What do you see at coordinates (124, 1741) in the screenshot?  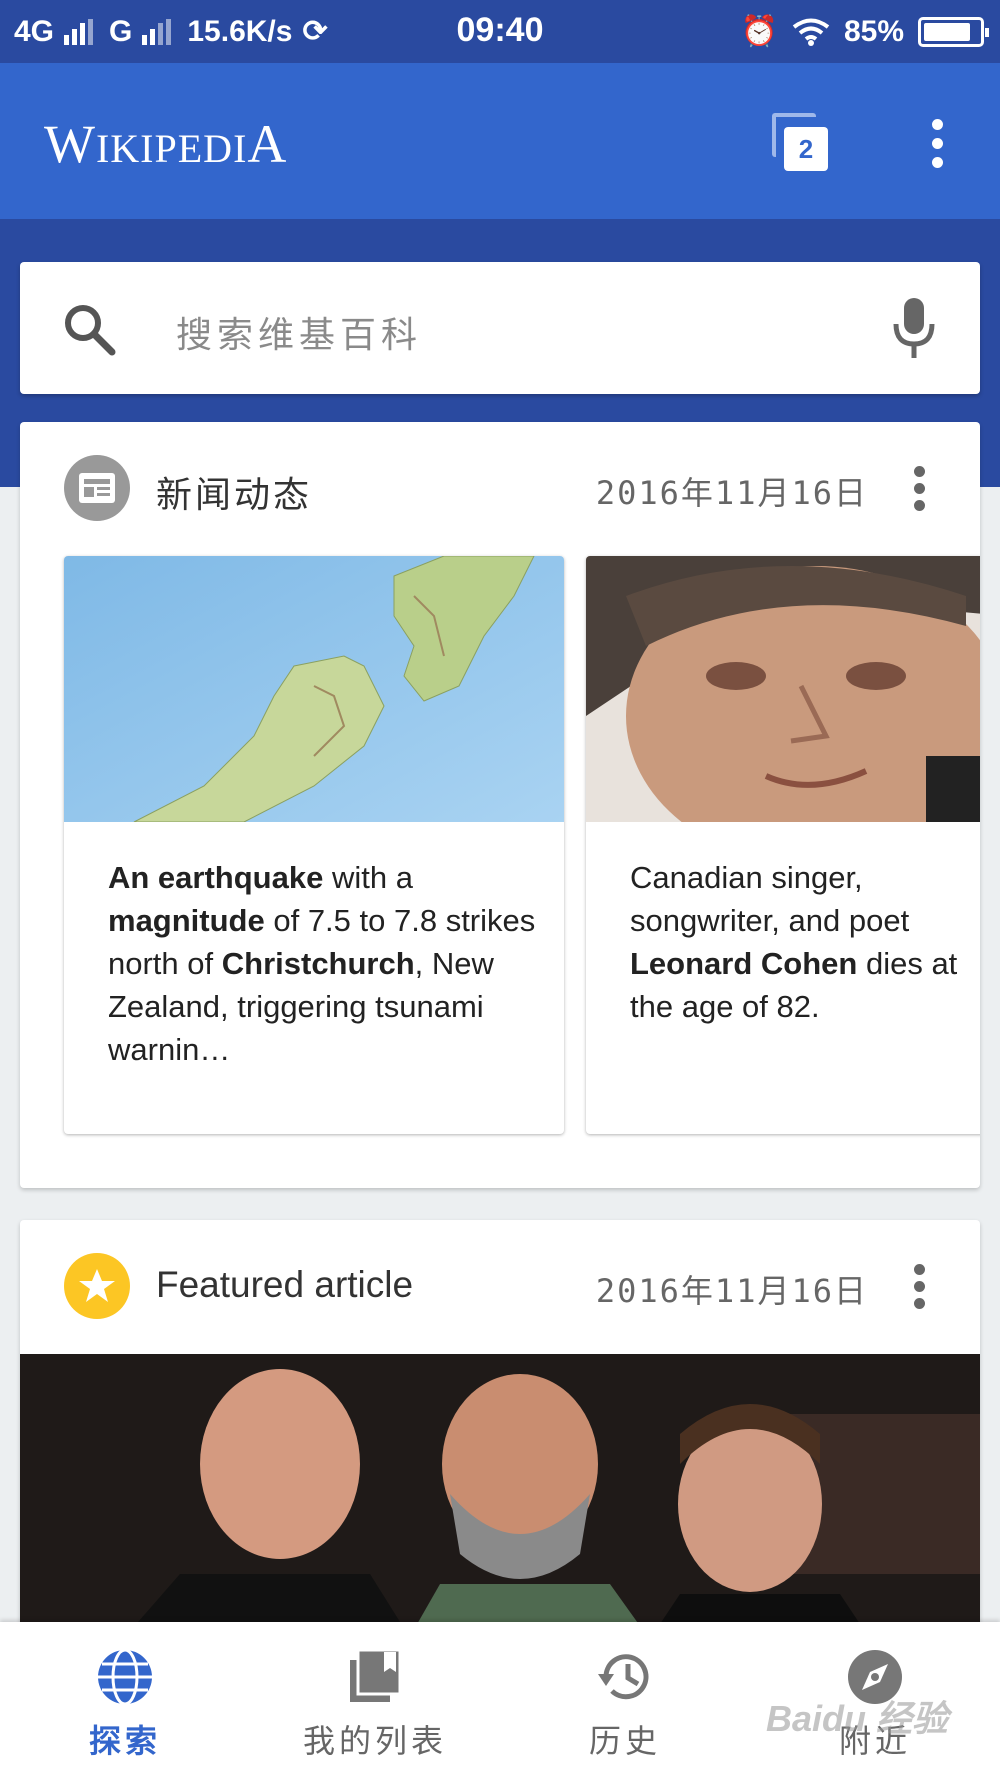 I see `nav-label: 探索` at bounding box center [124, 1741].